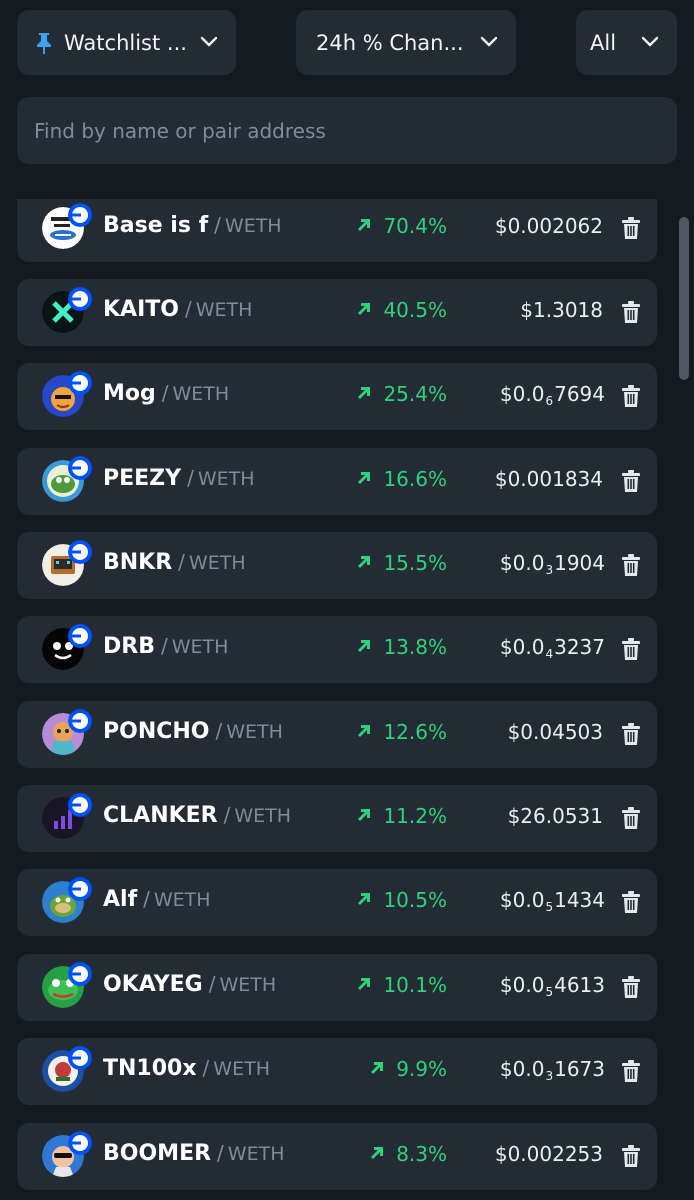  Describe the element at coordinates (337, 565) in the screenshot. I see `token-row: BNKR / WETH 15.5% $0.031904` at that location.